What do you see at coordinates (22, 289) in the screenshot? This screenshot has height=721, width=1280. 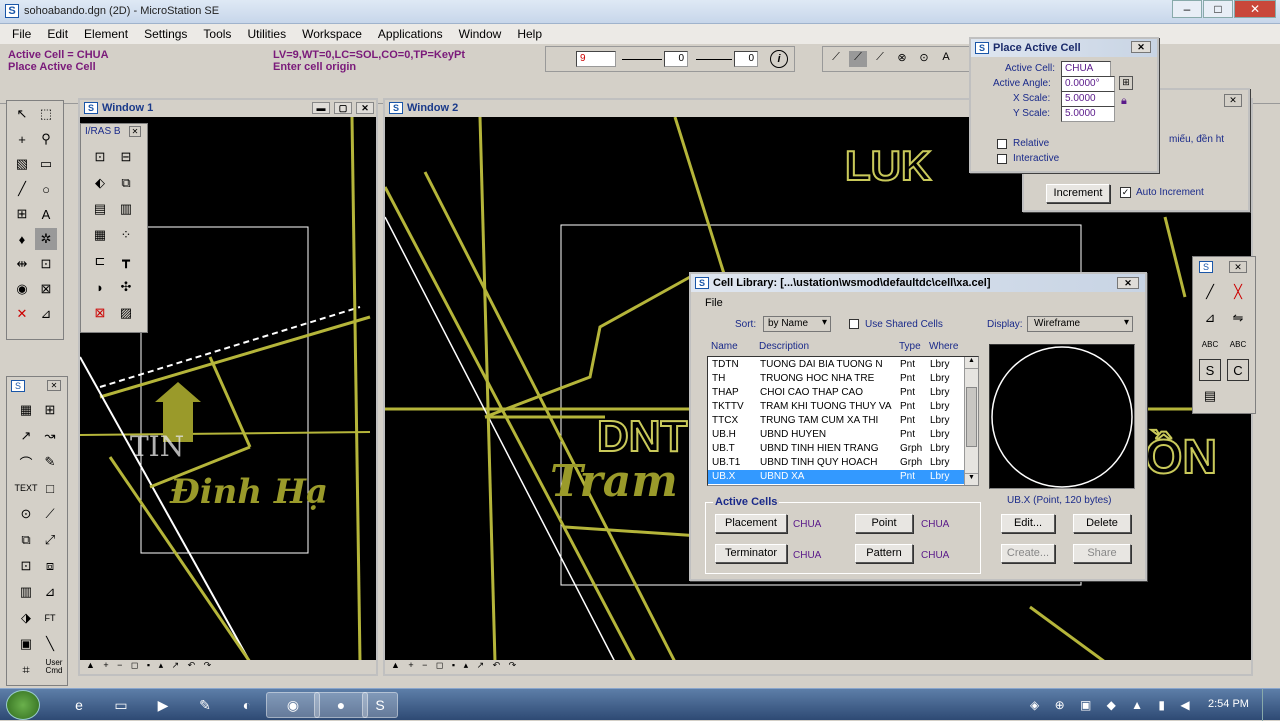 I see `palette-color-icon: ◉` at bounding box center [22, 289].